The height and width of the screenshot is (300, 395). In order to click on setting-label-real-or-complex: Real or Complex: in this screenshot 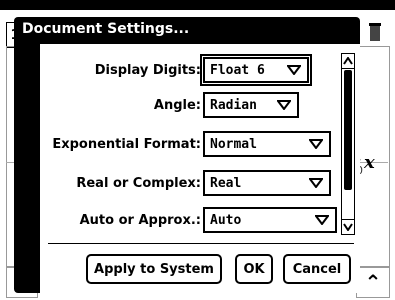, I will do `click(138, 183)`.